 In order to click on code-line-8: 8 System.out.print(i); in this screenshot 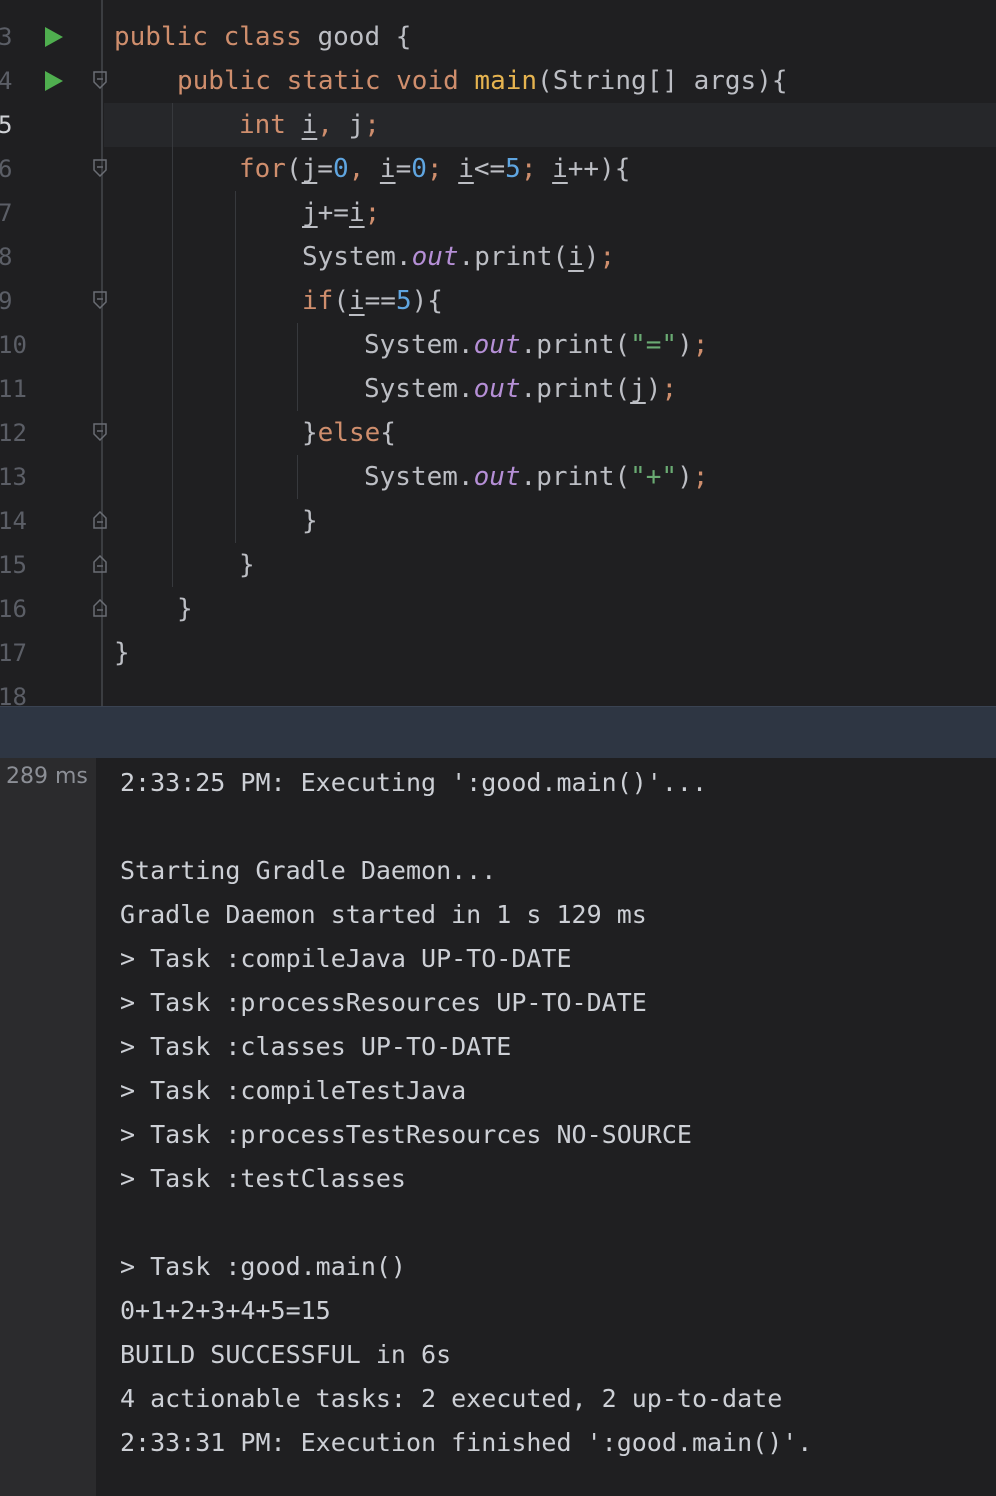, I will do `click(498, 257)`.